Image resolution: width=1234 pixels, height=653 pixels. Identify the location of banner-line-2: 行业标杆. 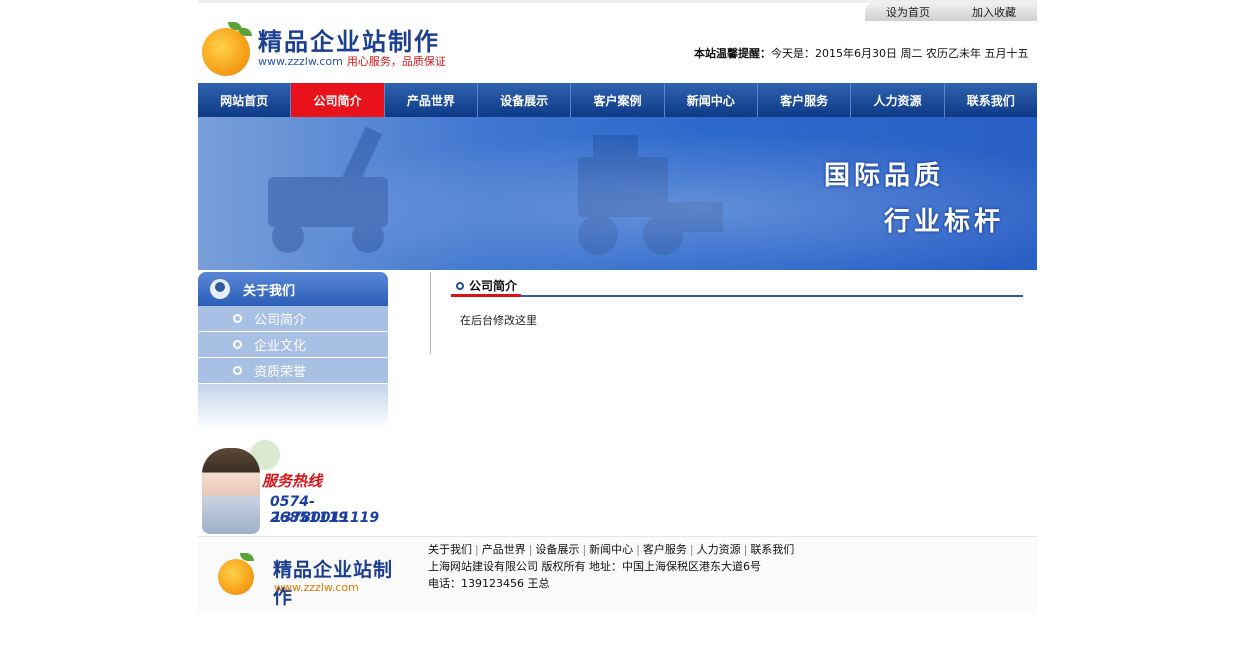
(944, 222).